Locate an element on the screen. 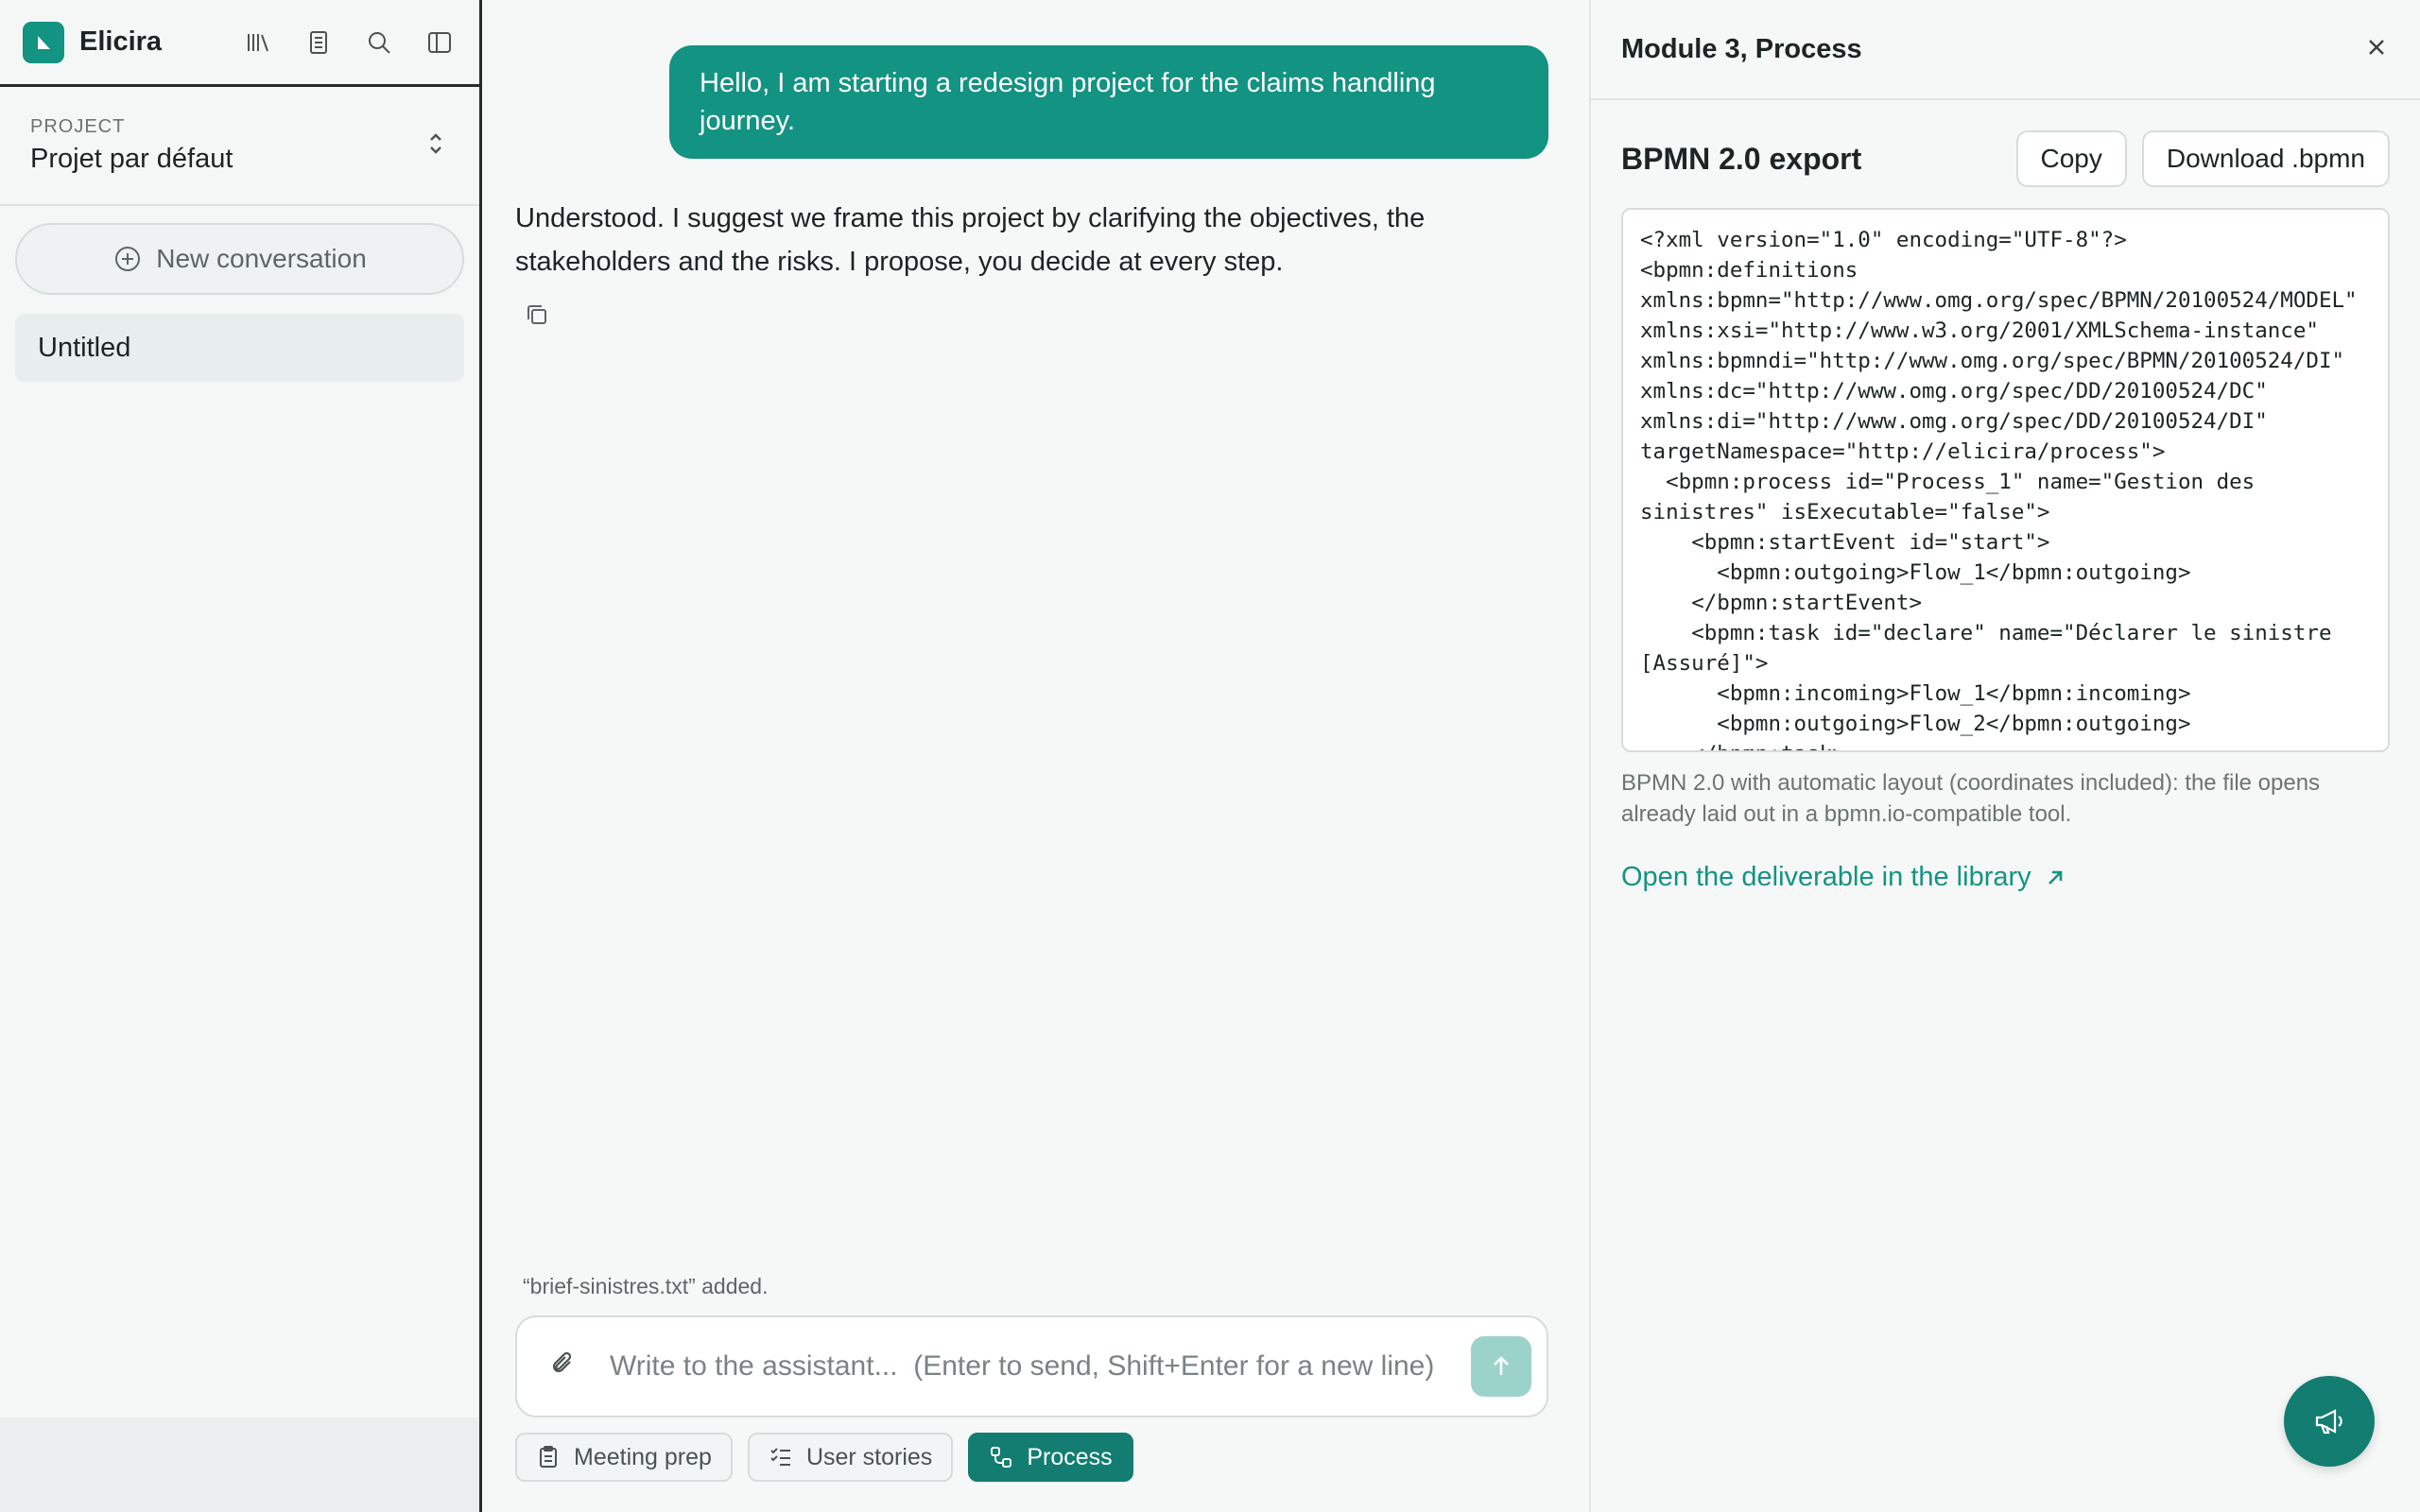 This screenshot has width=2420, height=1512. sidebar-footer is located at coordinates (239, 1465).